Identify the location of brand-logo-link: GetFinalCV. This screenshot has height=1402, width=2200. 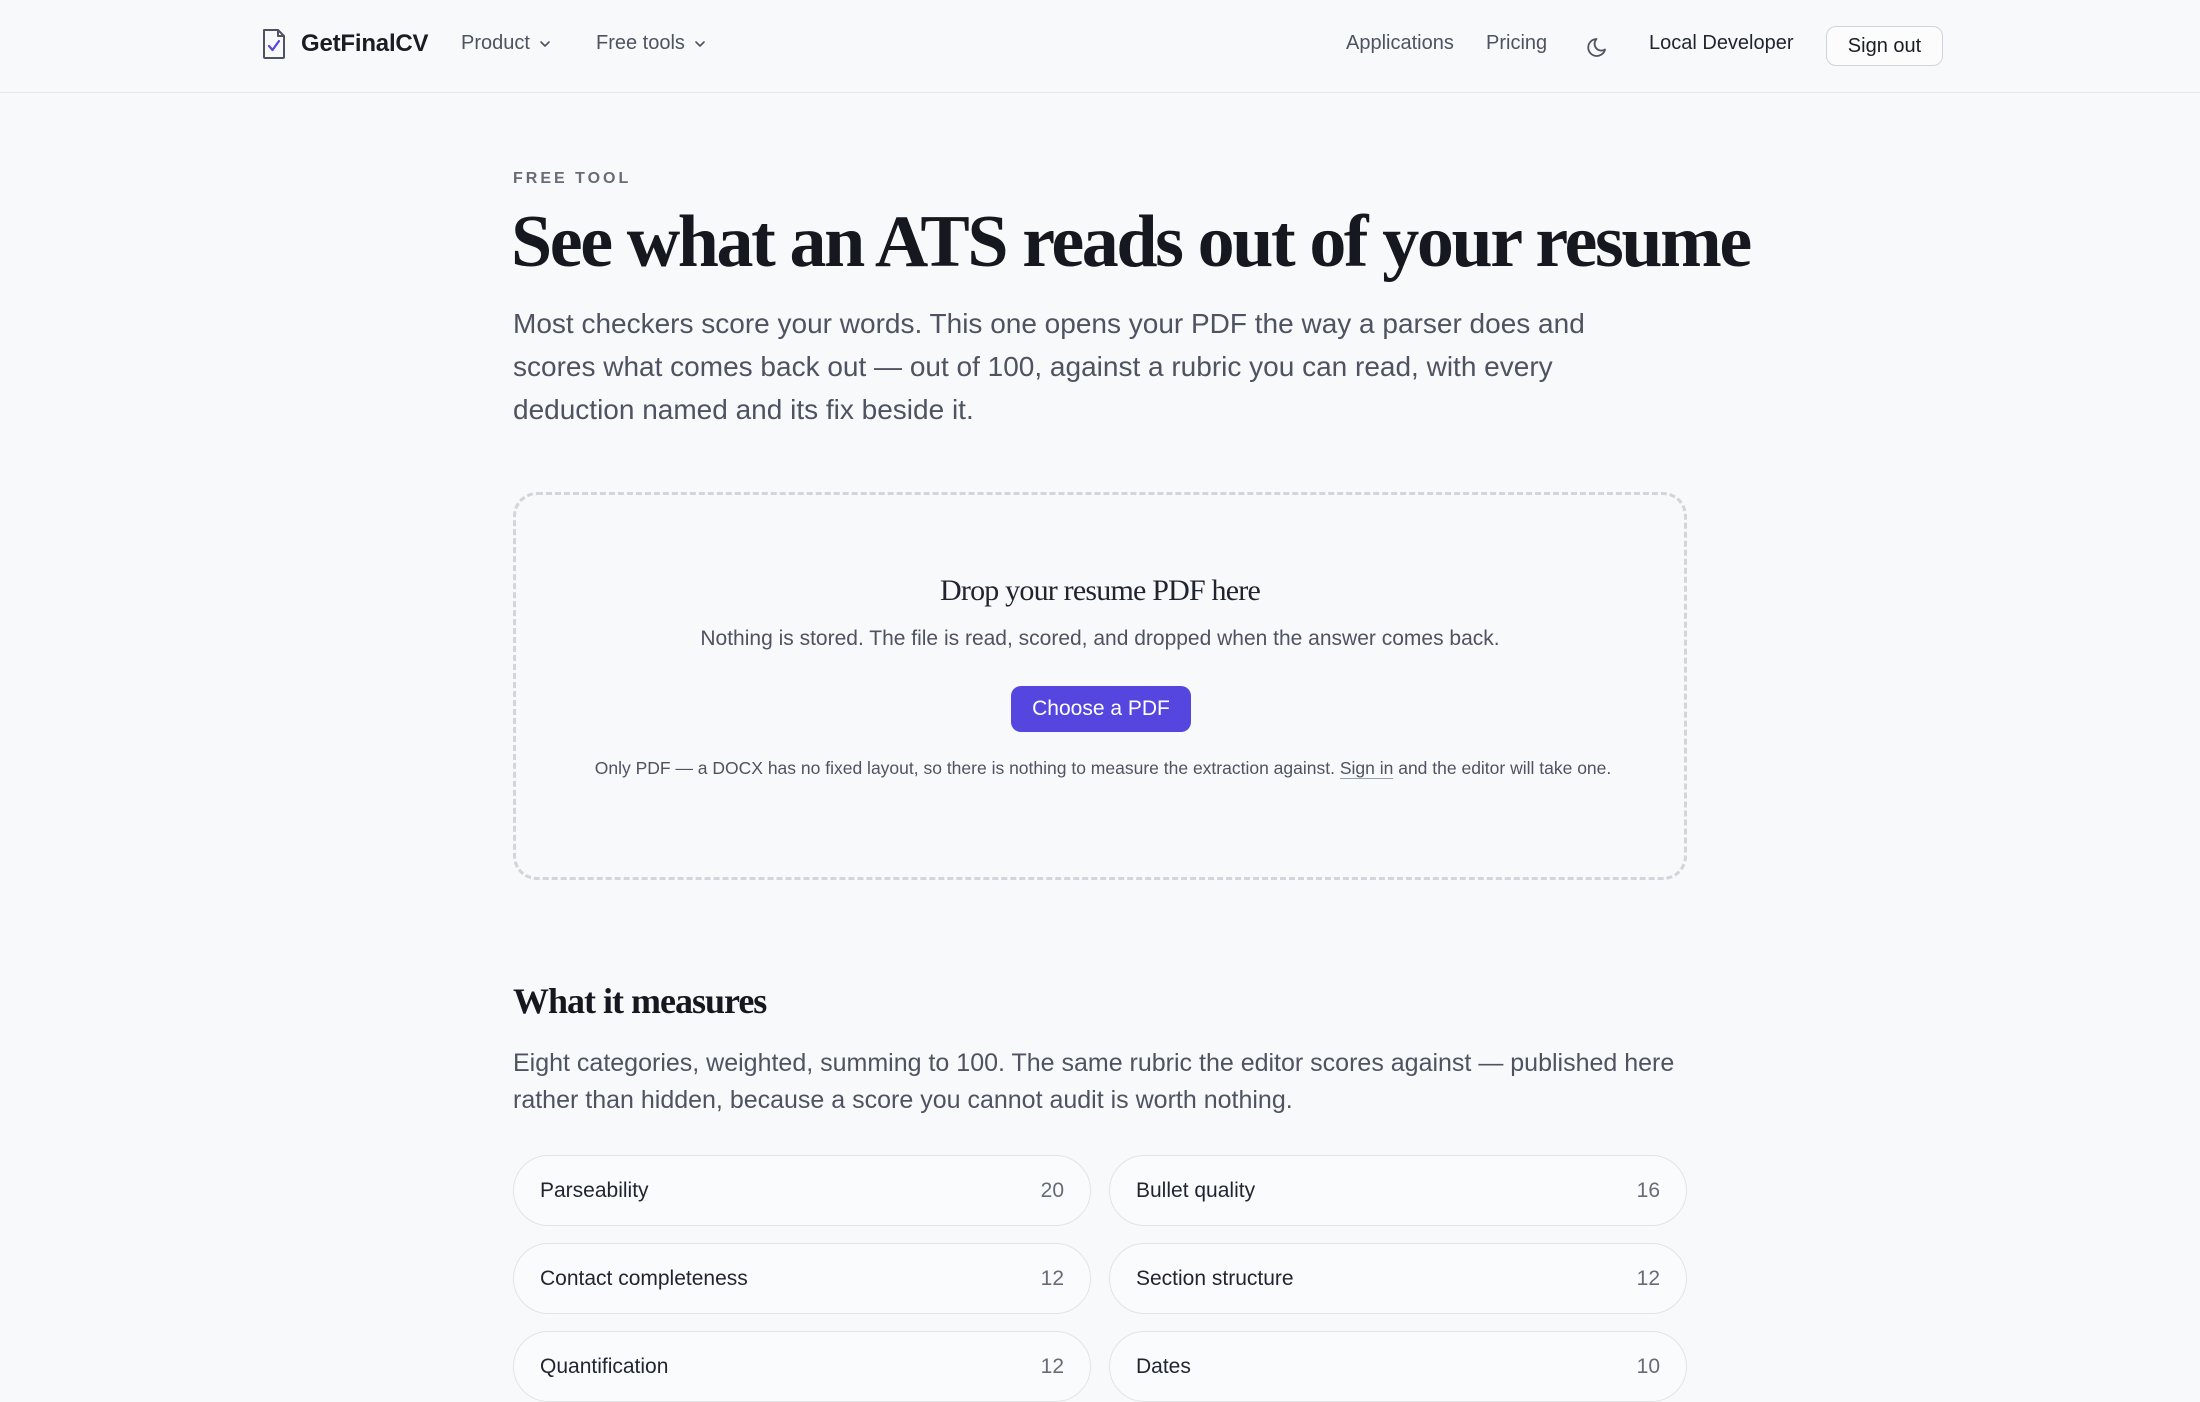
(345, 44).